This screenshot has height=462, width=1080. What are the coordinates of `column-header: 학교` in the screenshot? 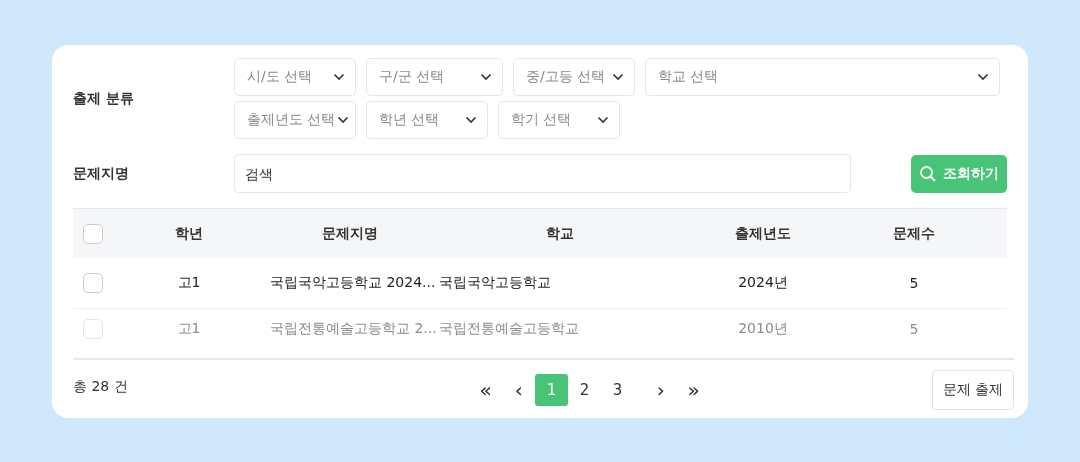 It's located at (560, 233).